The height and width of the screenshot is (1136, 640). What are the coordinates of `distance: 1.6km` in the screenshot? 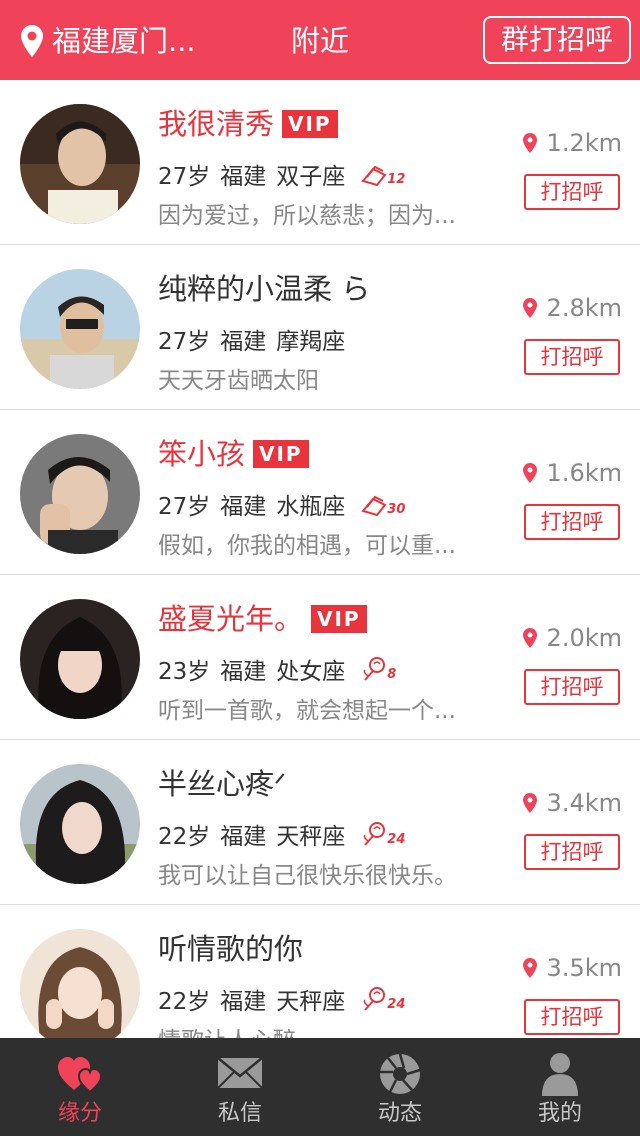 It's located at (572, 473).